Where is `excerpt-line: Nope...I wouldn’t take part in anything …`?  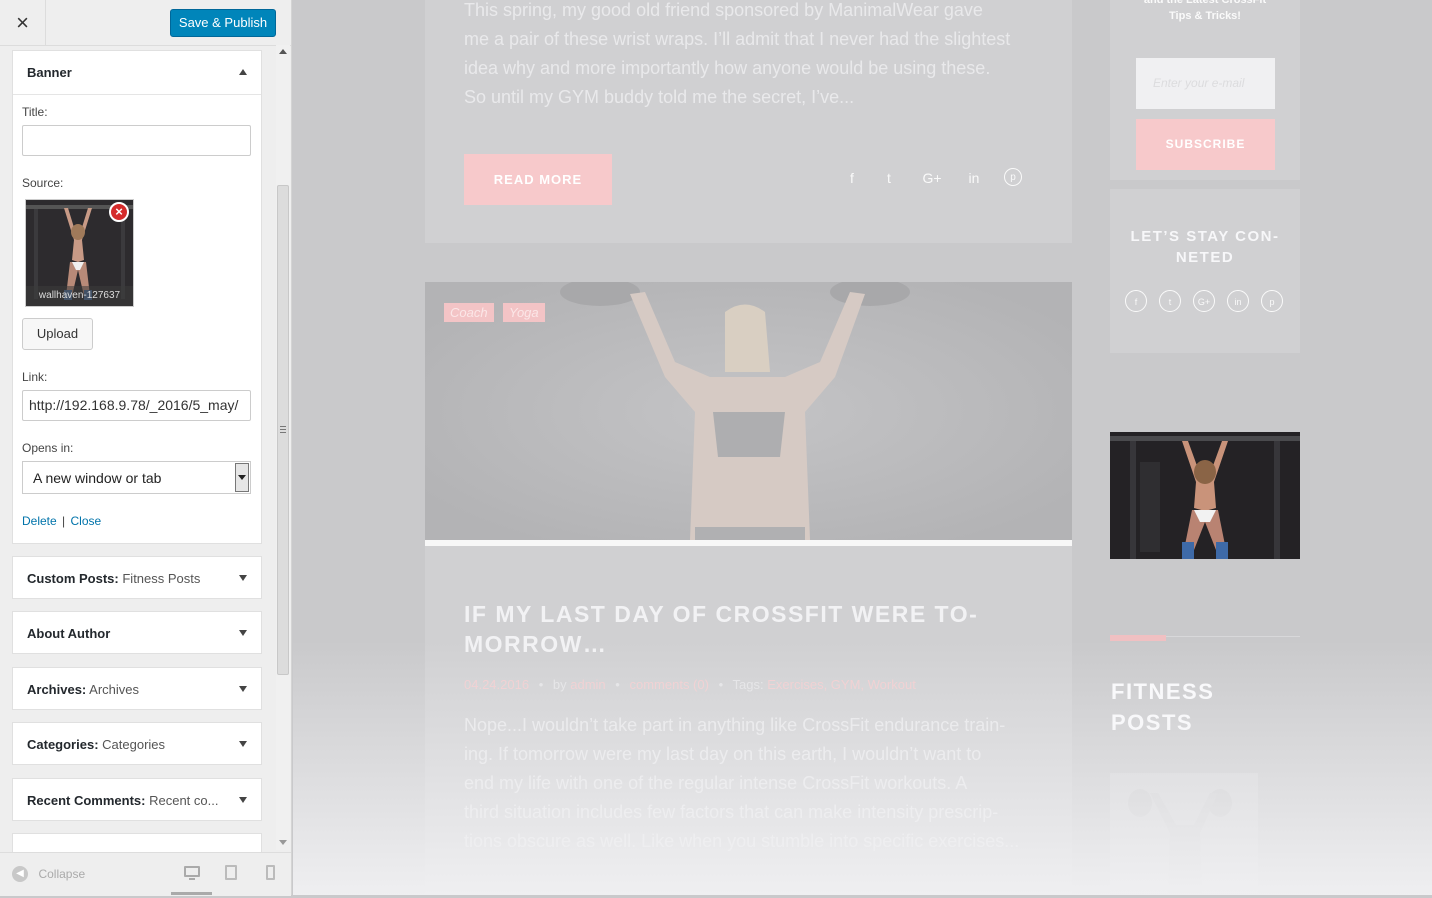
excerpt-line: Nope...I wouldn’t take part in anything … is located at coordinates (735, 725).